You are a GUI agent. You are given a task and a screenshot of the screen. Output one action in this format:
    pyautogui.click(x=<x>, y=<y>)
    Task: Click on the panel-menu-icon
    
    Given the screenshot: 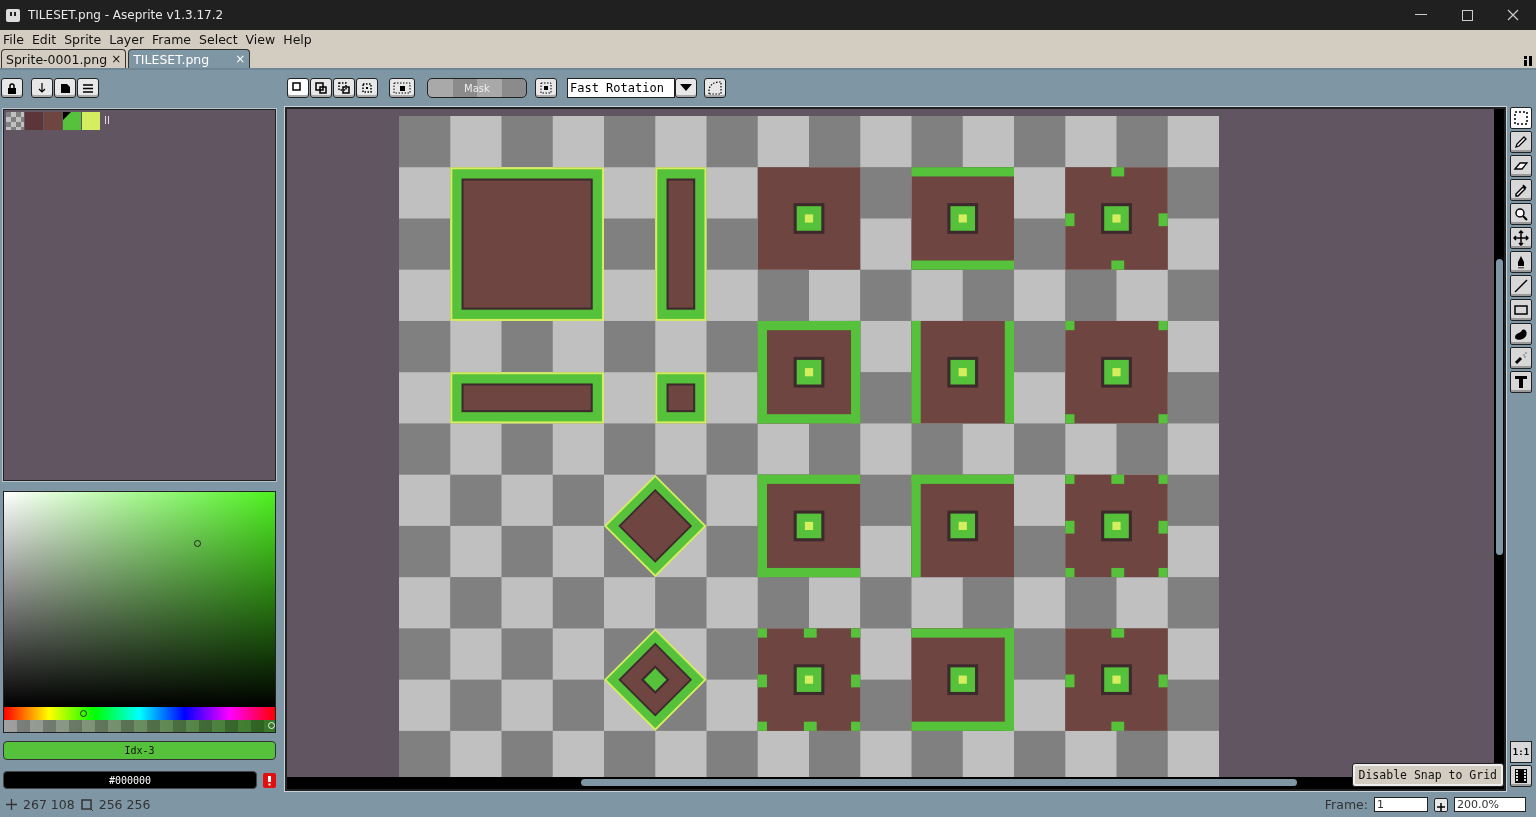 What is the action you would take?
    pyautogui.click(x=1528, y=61)
    